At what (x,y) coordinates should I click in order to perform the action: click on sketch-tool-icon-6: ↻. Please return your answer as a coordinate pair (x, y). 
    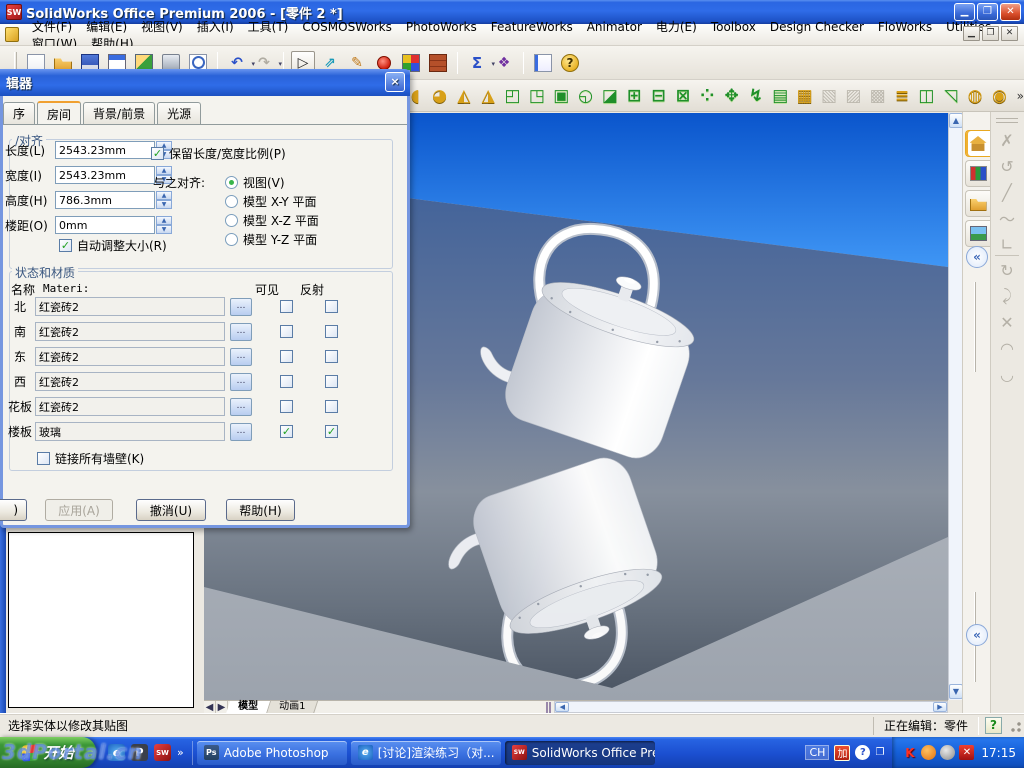
    Looking at the image, I should click on (1007, 270).